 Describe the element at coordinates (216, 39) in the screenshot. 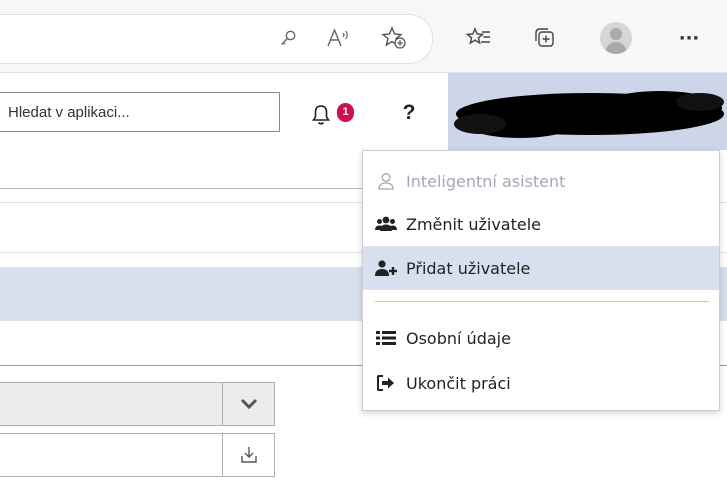

I see `address-bar` at that location.